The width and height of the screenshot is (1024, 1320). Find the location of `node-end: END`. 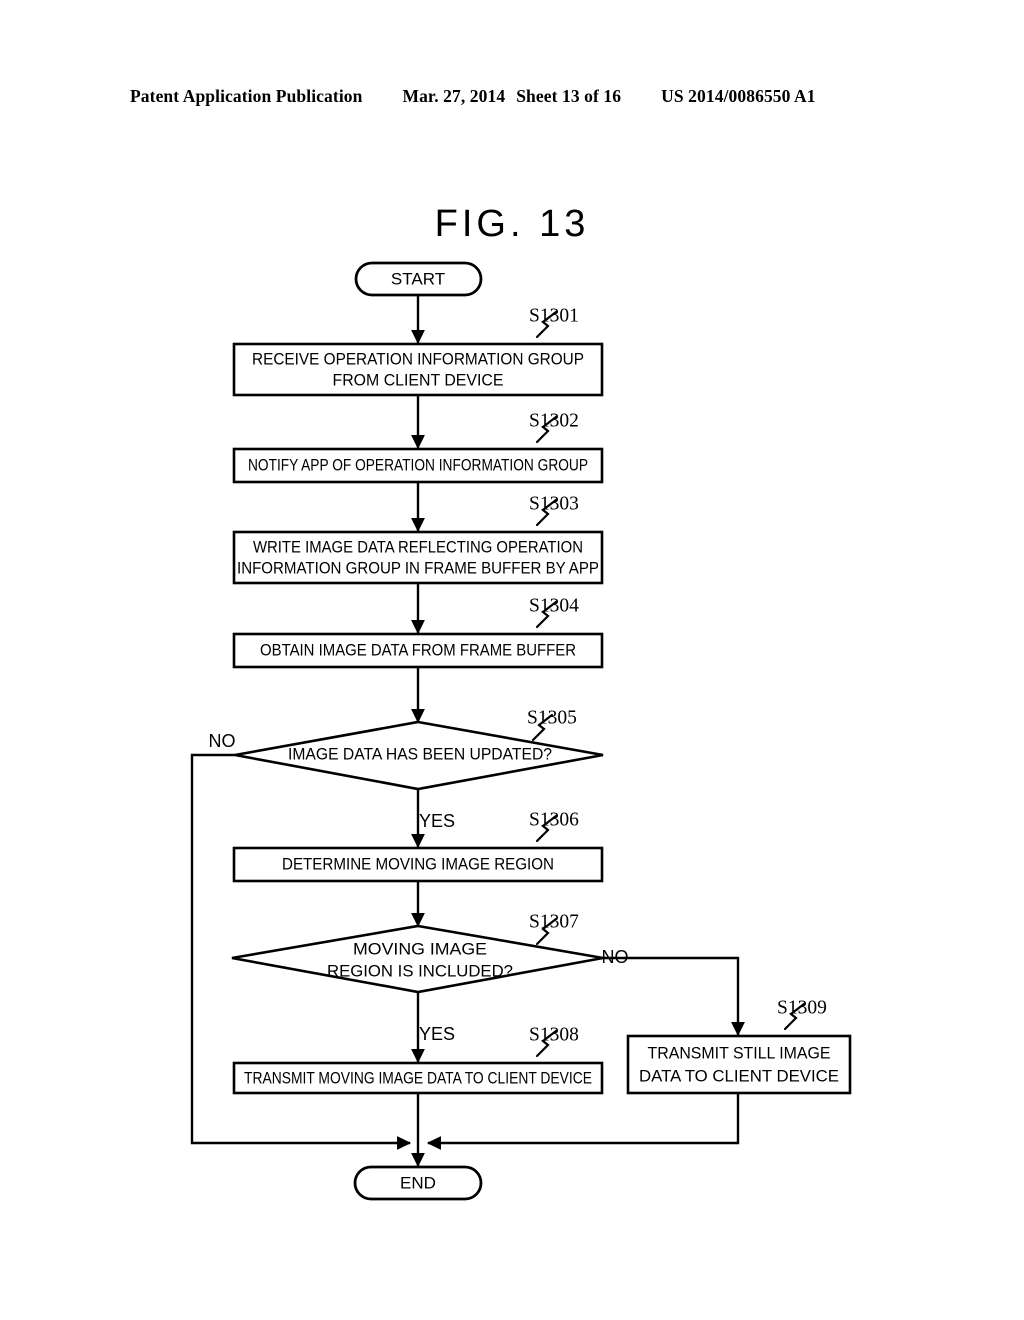

node-end: END is located at coordinates (418, 1183).